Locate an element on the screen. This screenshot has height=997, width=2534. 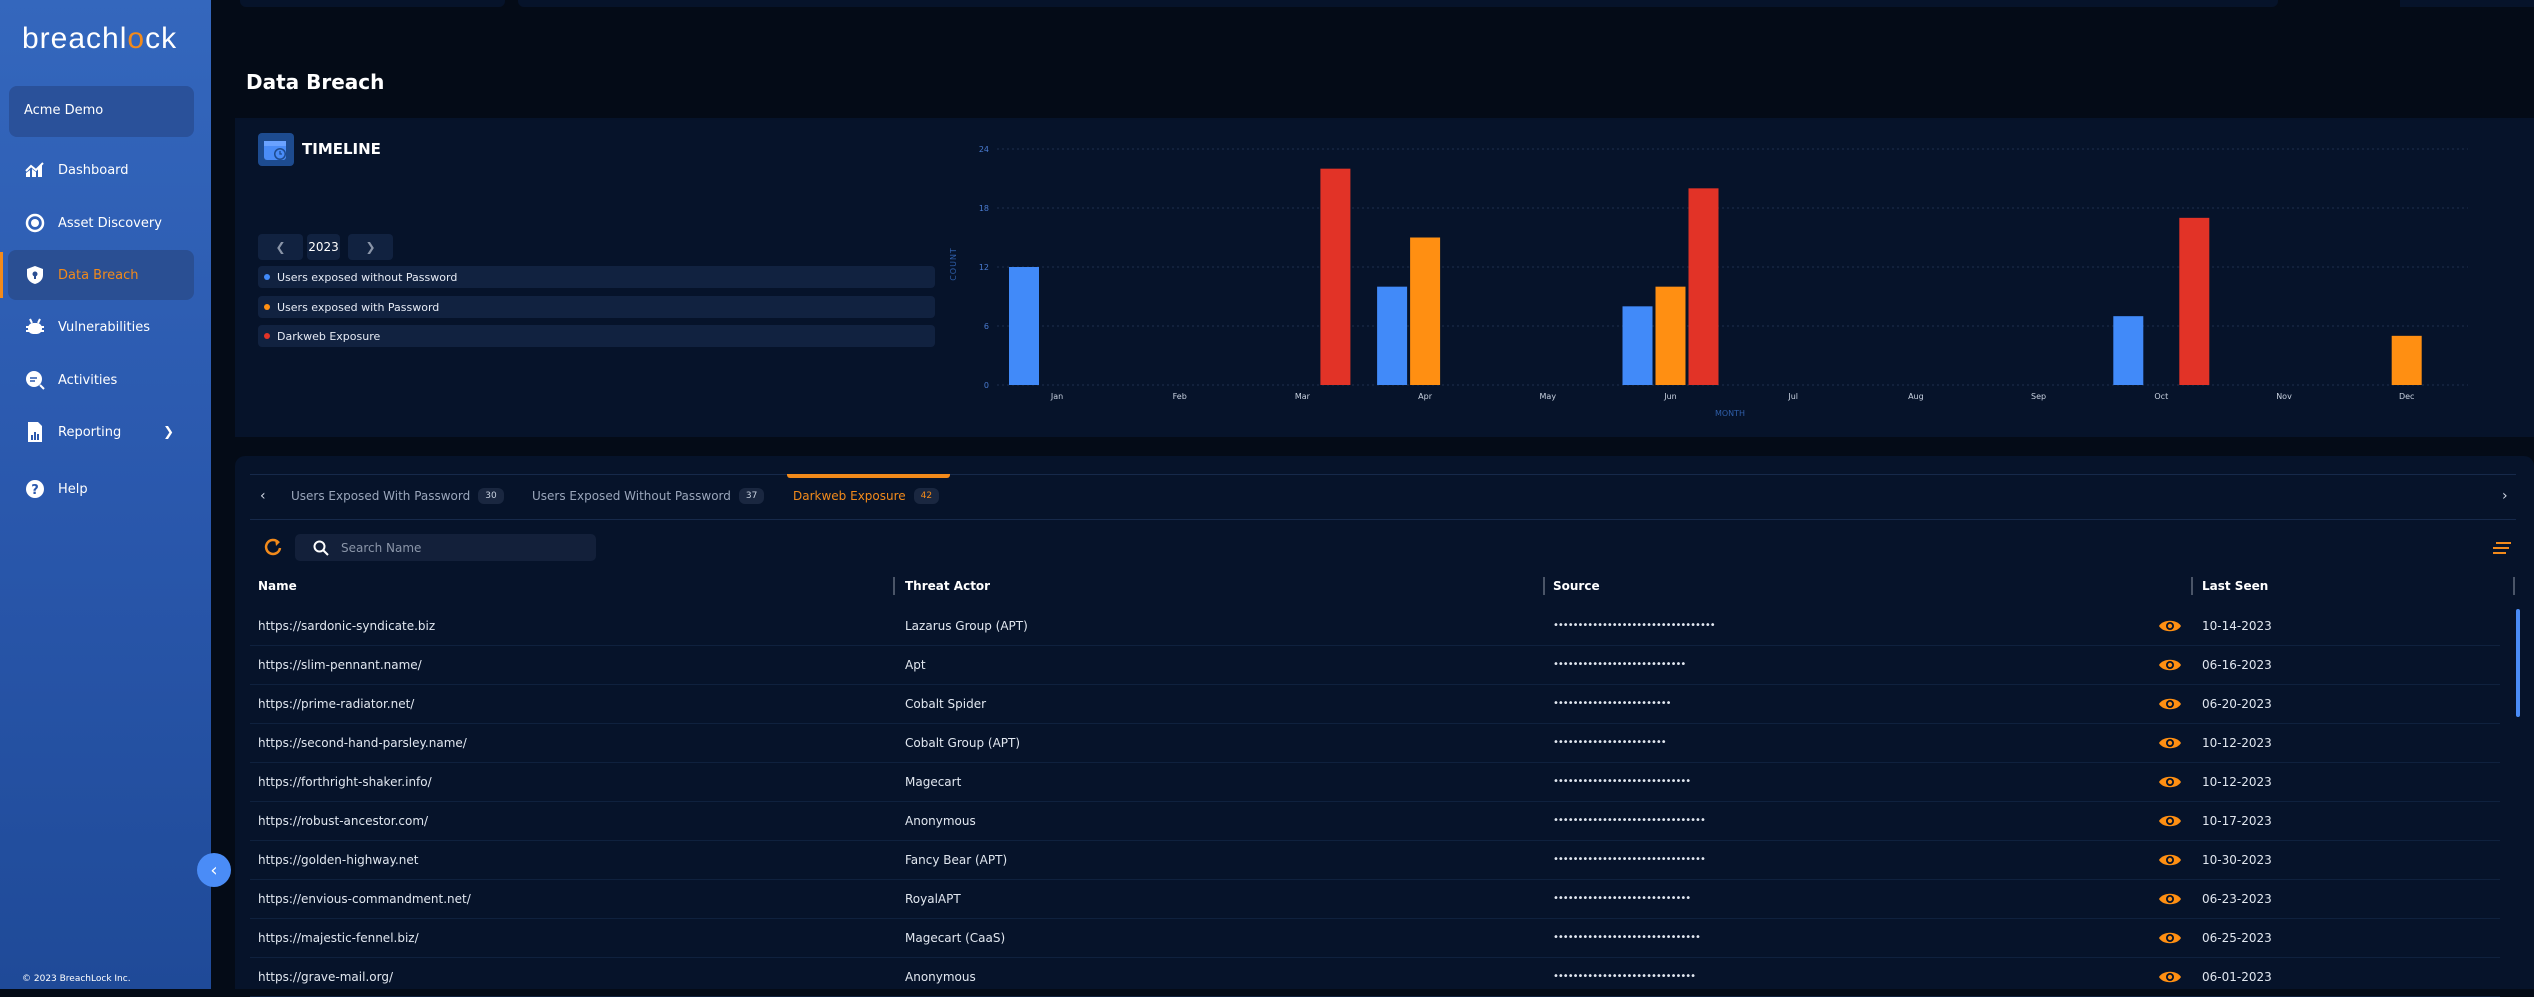
sidebar-item-activities: Activities is located at coordinates (101, 380).